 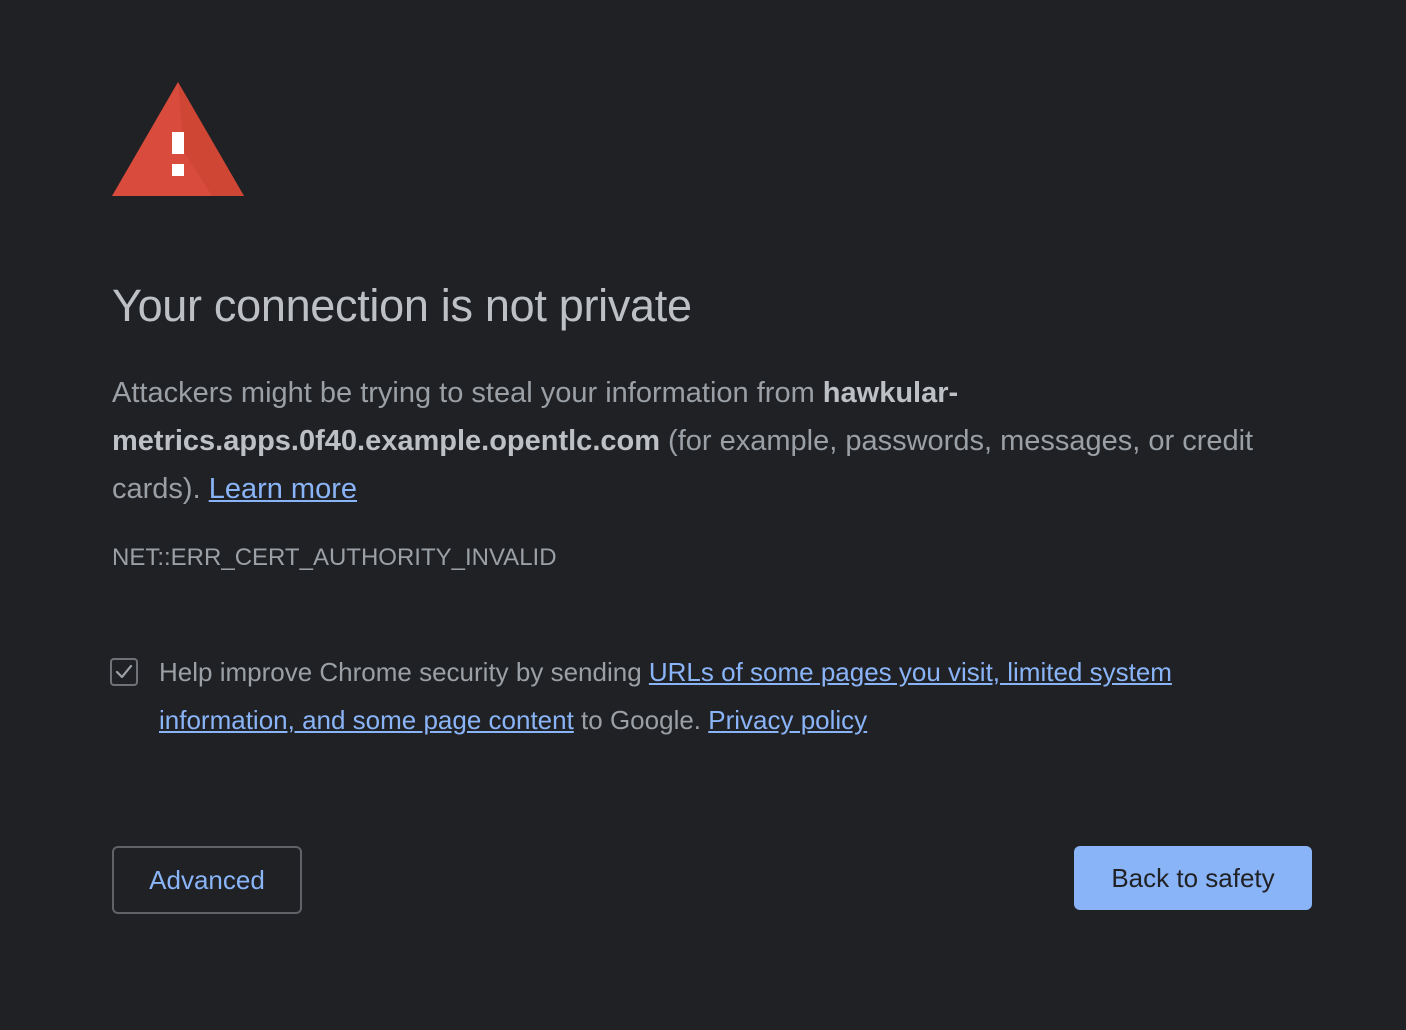 What do you see at coordinates (283, 489) in the screenshot?
I see `learn-more-link: Learn more` at bounding box center [283, 489].